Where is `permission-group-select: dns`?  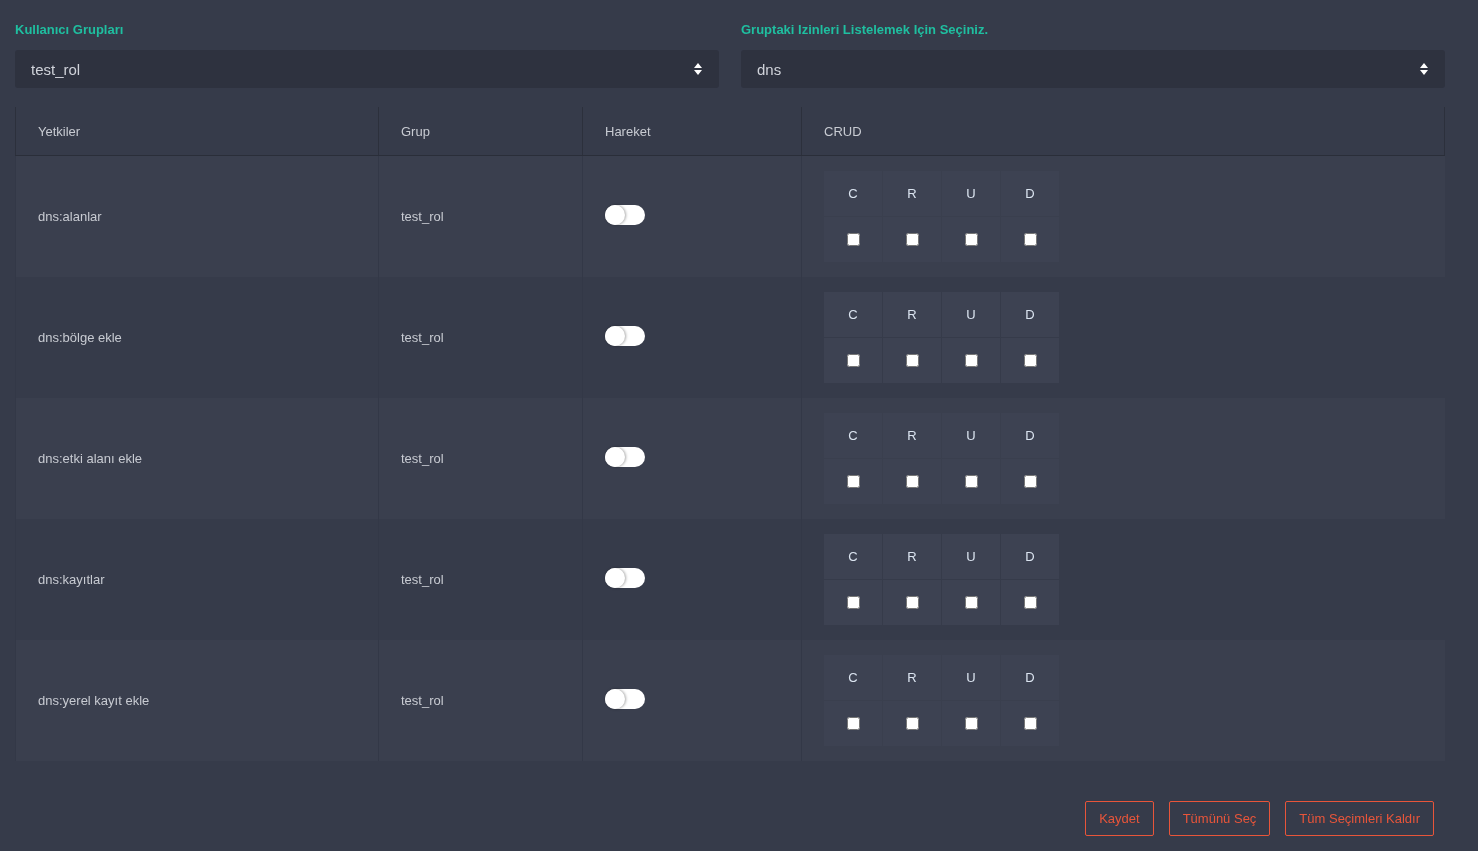 permission-group-select: dns is located at coordinates (1093, 69).